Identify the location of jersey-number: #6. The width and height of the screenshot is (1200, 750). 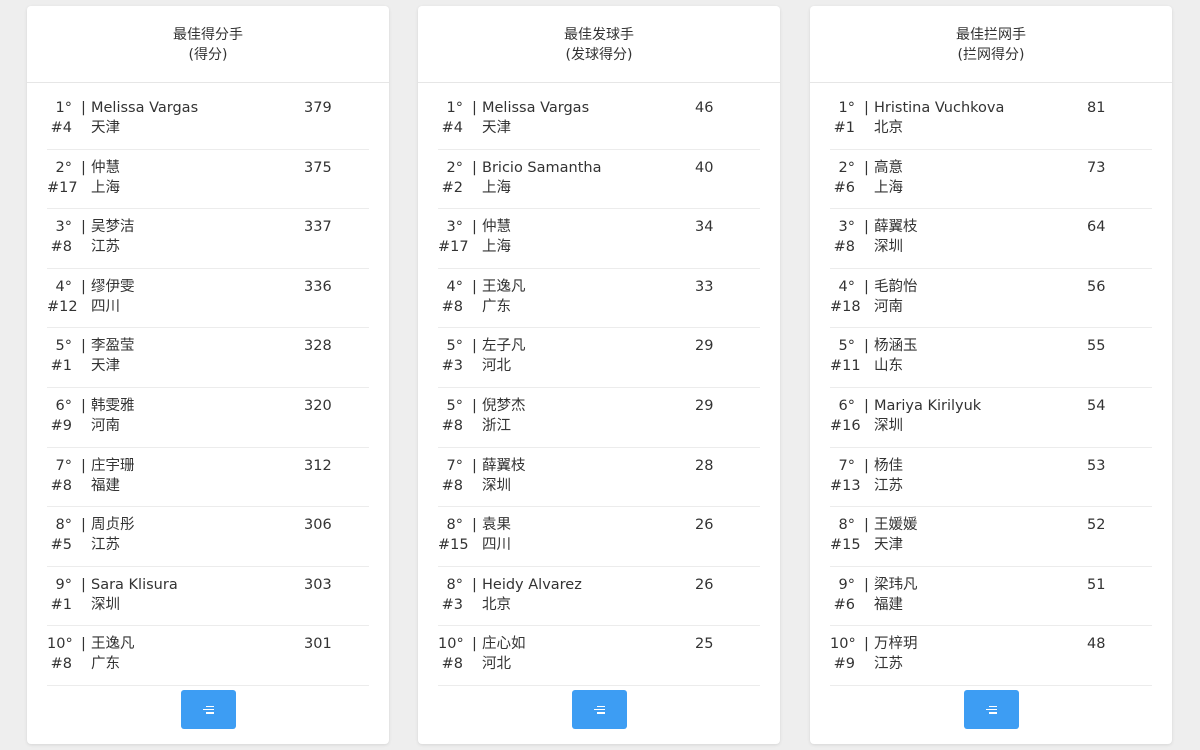
(844, 604).